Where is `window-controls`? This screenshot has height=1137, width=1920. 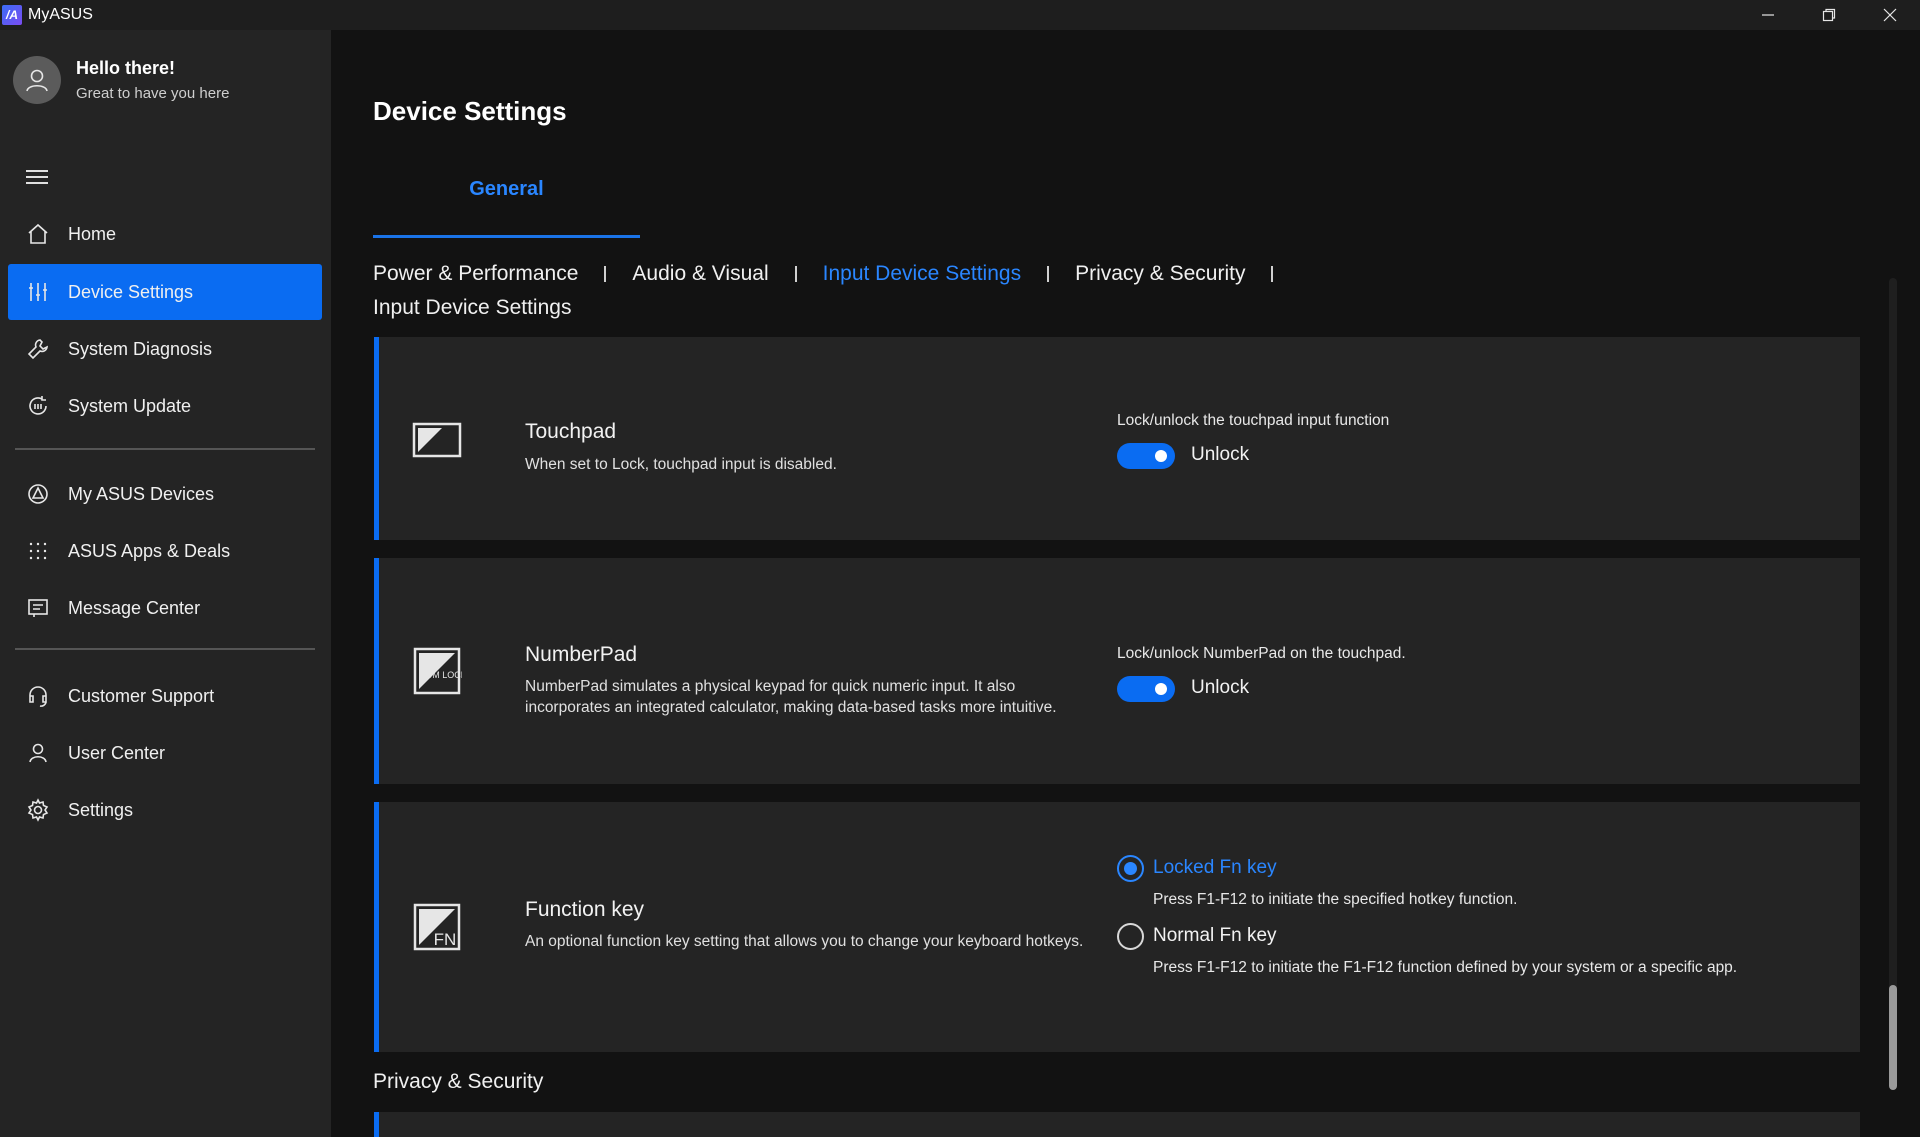 window-controls is located at coordinates (1828, 15).